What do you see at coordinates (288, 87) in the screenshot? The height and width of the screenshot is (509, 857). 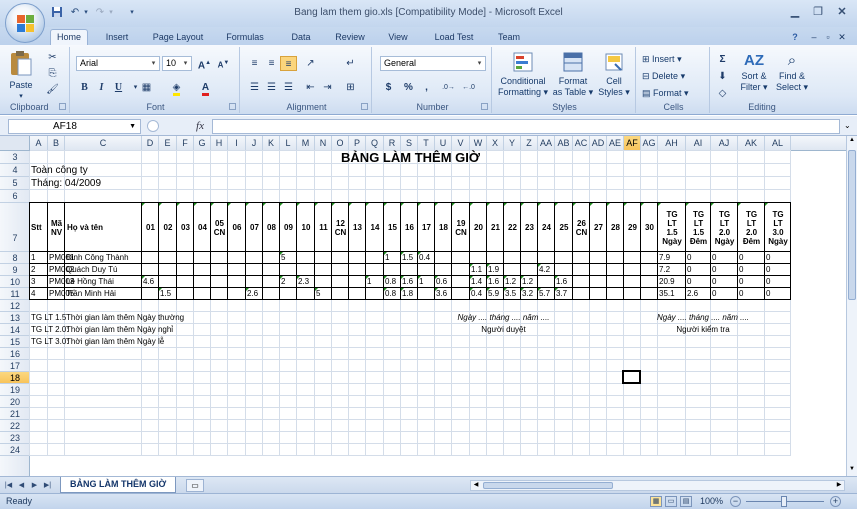 I see `align-right-icon: ☰` at bounding box center [288, 87].